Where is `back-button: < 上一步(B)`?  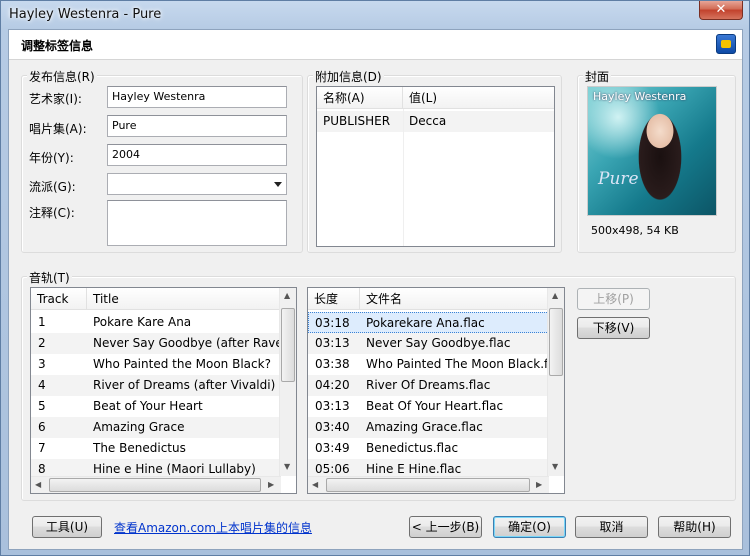 back-button: < 上一步(B) is located at coordinates (445, 527).